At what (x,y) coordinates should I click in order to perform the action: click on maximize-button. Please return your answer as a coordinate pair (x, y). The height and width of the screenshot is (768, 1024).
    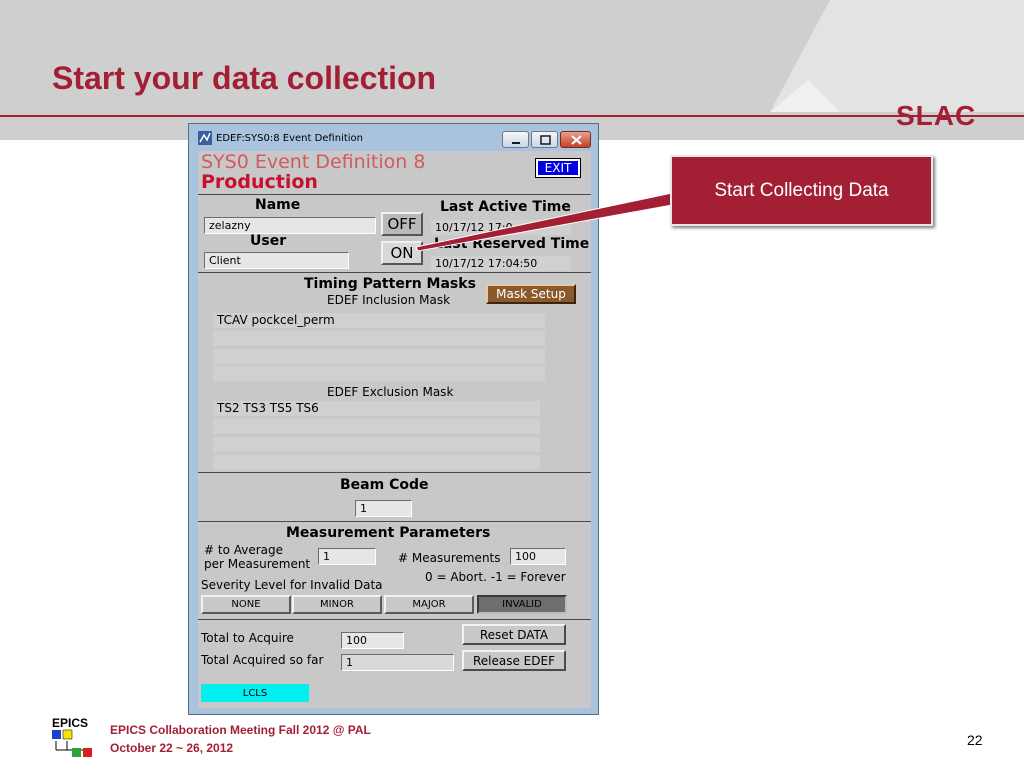
    Looking at the image, I should click on (544, 139).